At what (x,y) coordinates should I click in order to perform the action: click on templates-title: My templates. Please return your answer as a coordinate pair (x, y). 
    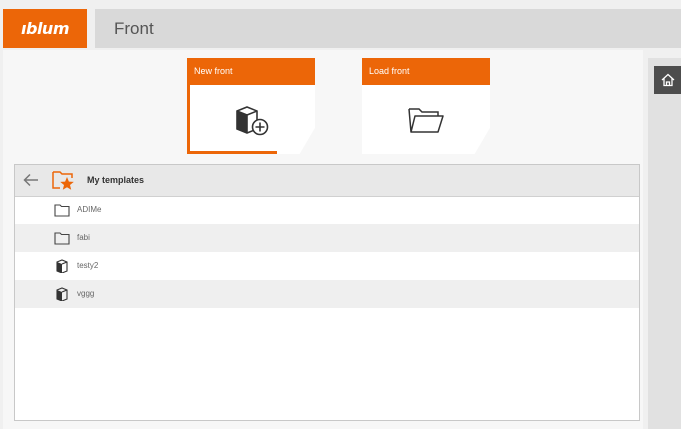
    Looking at the image, I should click on (116, 180).